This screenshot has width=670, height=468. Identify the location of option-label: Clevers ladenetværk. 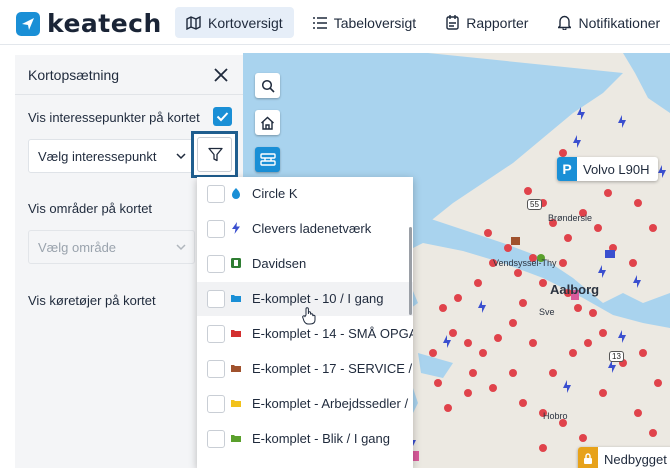
(312, 228).